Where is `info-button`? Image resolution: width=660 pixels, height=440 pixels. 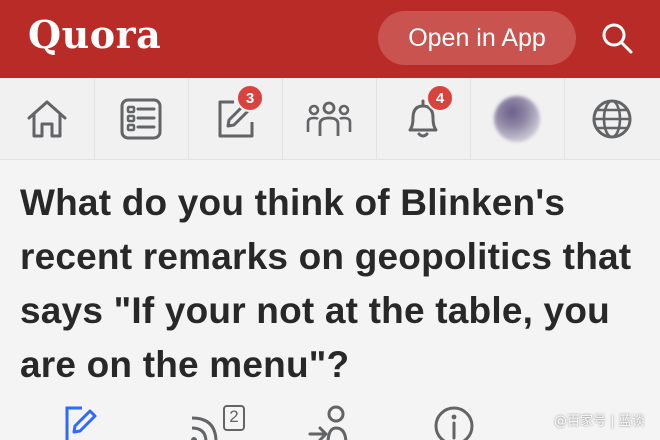
info-button is located at coordinates (454, 422).